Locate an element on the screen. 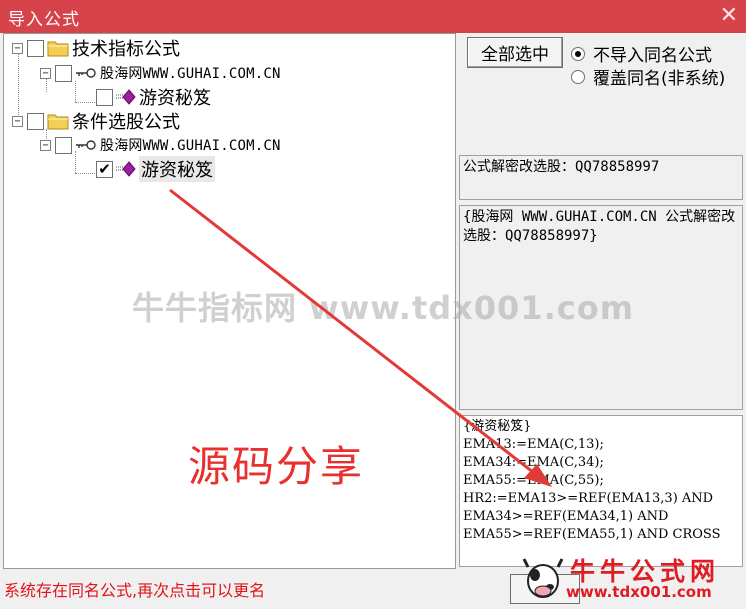 The height and width of the screenshot is (609, 746). tree-node-group-1: − 技术指标公式 is located at coordinates (96, 48).